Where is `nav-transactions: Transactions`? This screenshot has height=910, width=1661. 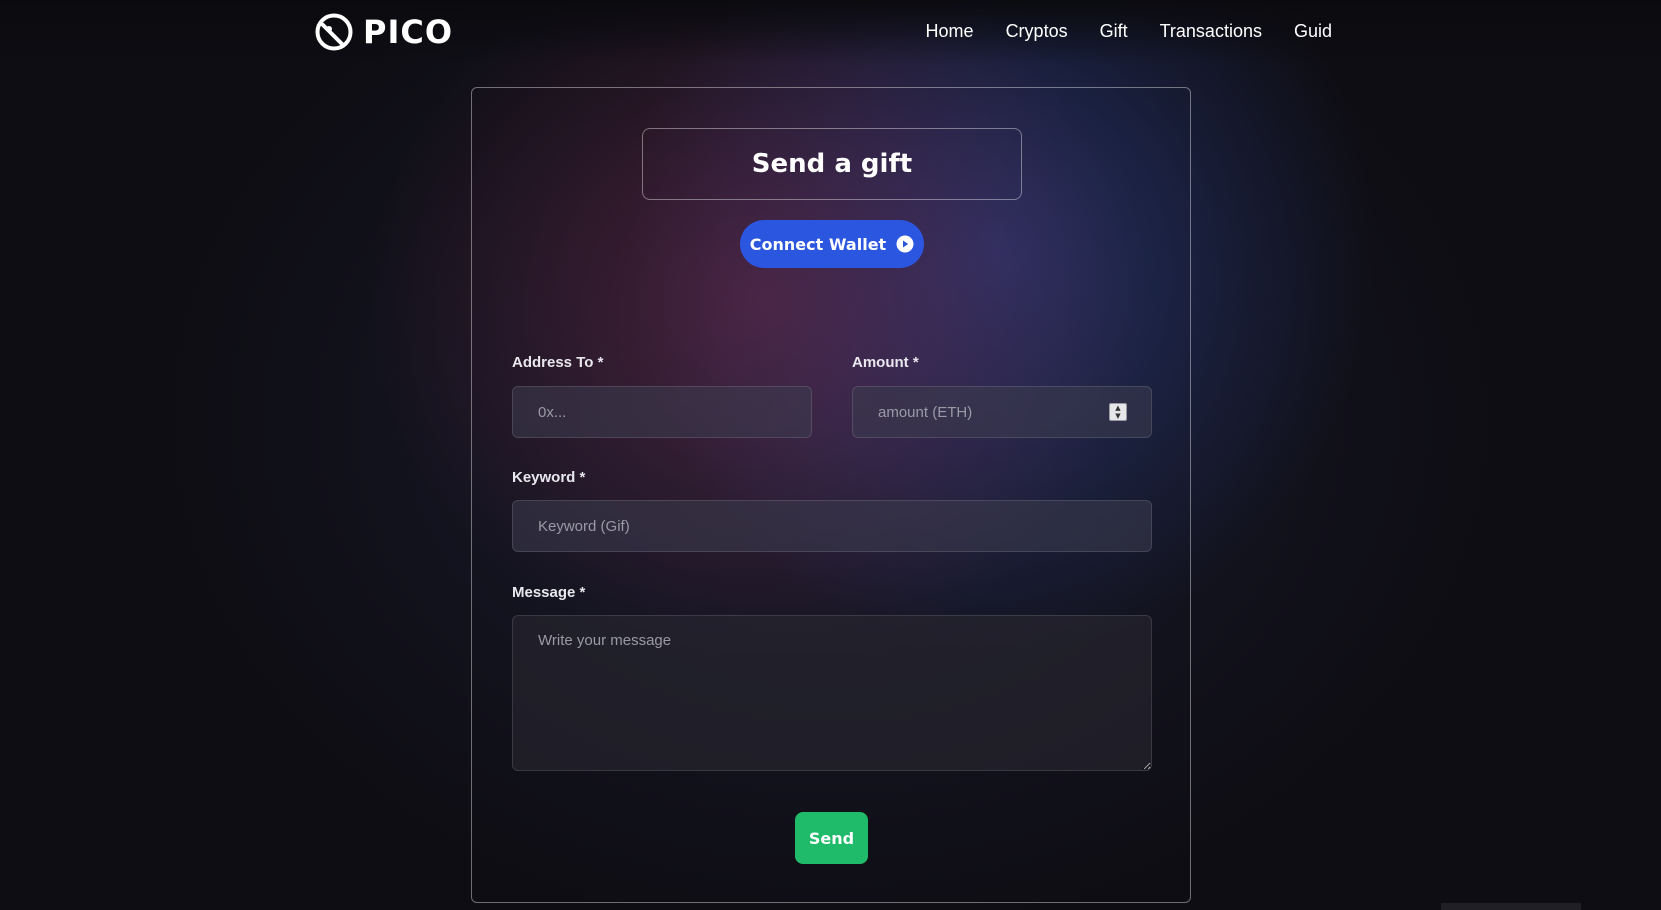
nav-transactions: Transactions is located at coordinates (1211, 31).